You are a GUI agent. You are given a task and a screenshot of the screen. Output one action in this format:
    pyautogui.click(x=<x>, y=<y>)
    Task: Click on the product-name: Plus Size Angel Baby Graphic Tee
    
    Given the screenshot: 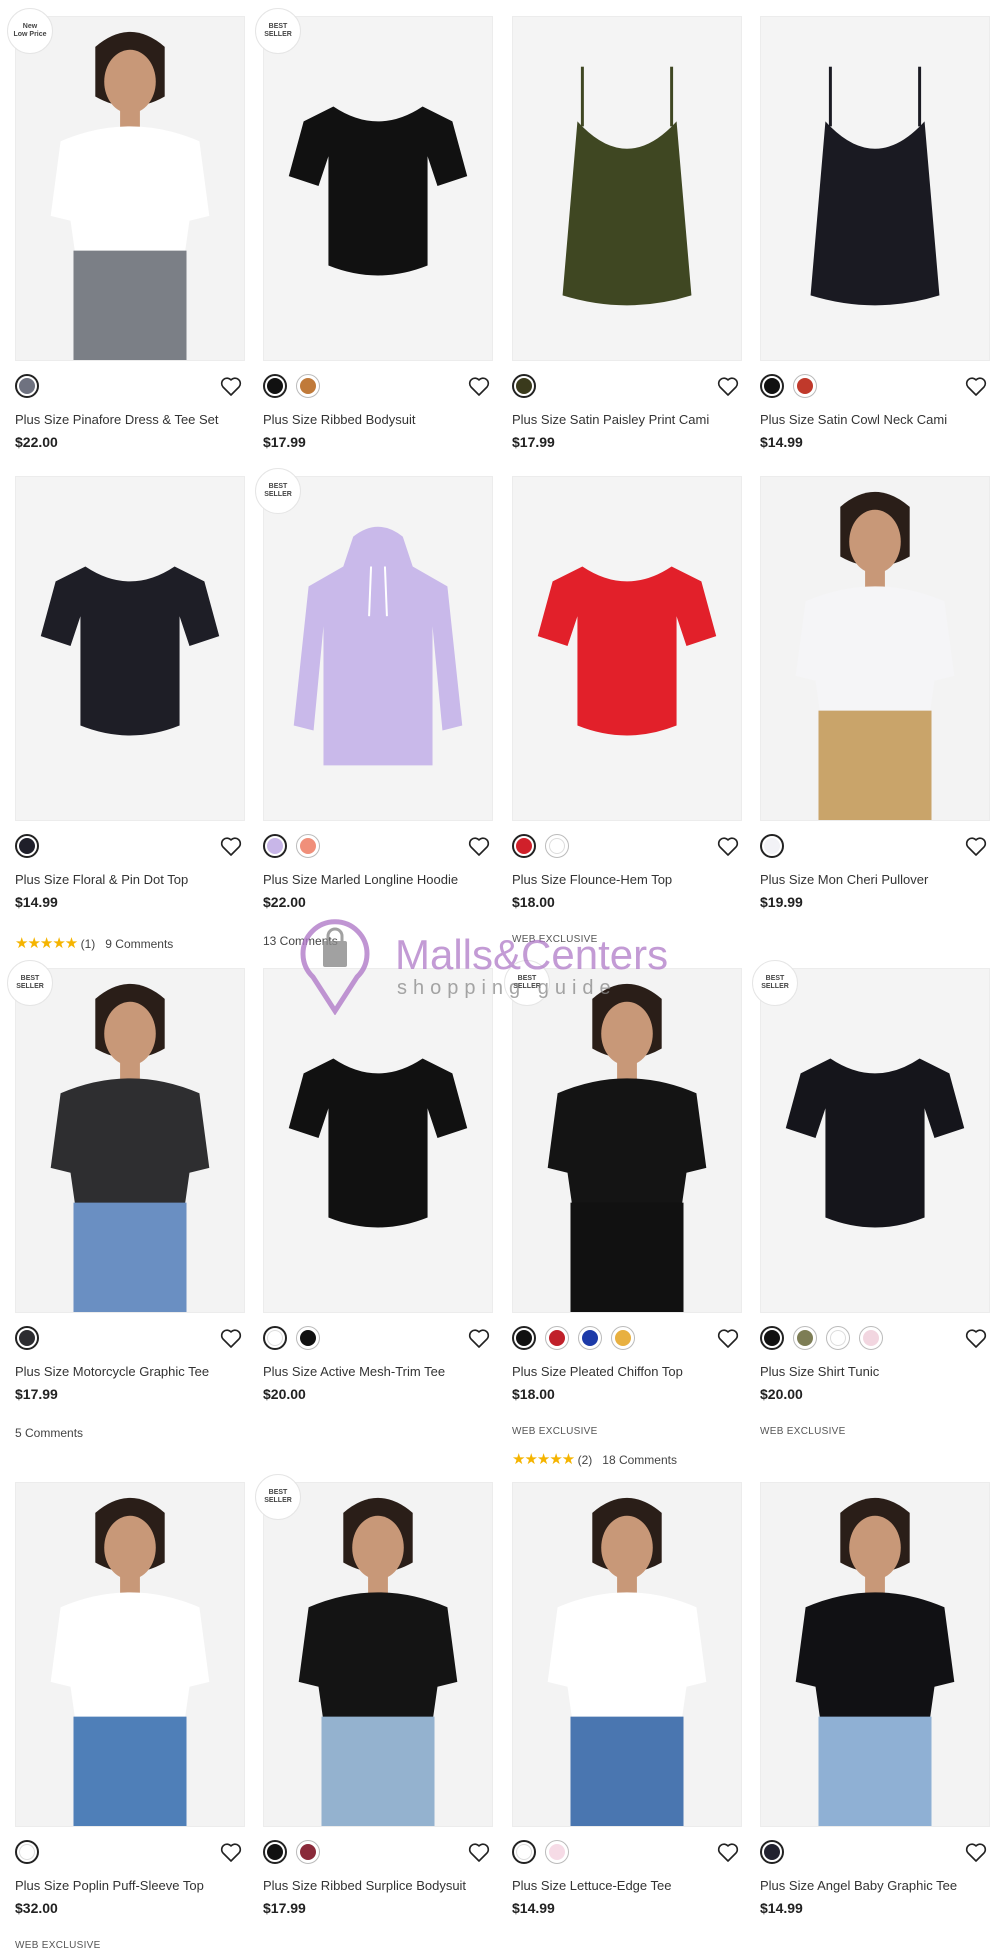 What is the action you would take?
    pyautogui.click(x=858, y=1885)
    